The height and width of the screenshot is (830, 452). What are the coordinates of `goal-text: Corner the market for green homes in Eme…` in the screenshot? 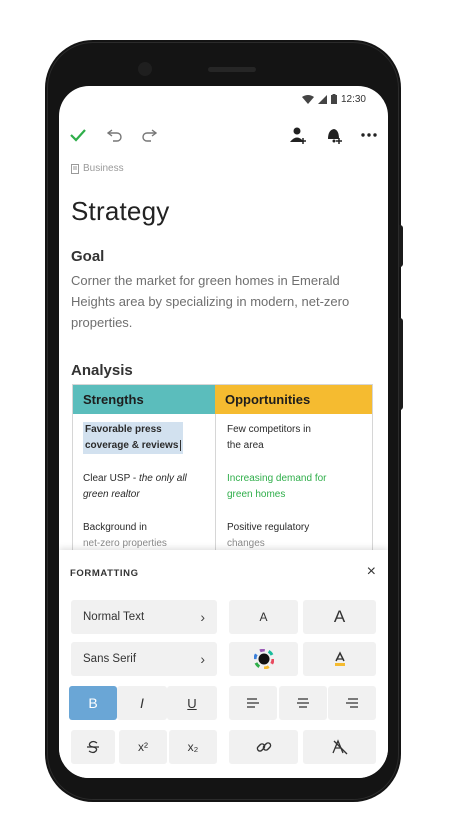 It's located at (221, 301).